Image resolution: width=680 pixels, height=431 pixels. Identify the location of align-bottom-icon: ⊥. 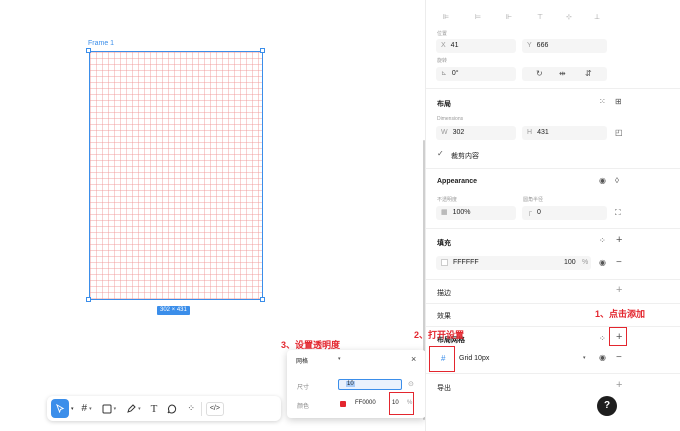
(597, 17).